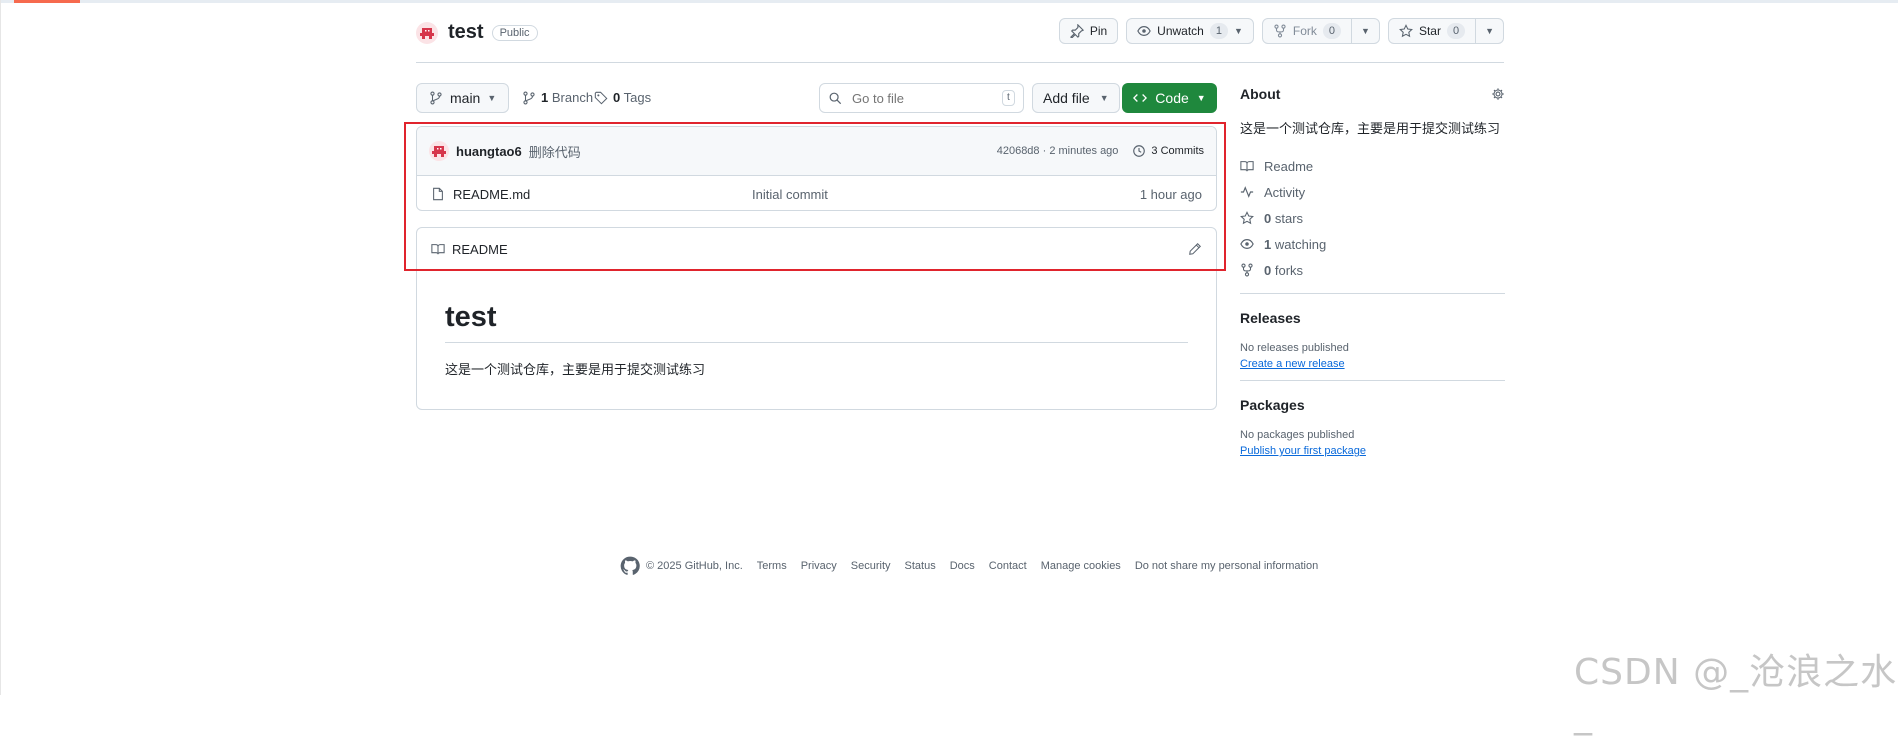  What do you see at coordinates (694, 566) in the screenshot?
I see `copyright-text: © 2025 GitHub, Inc.` at bounding box center [694, 566].